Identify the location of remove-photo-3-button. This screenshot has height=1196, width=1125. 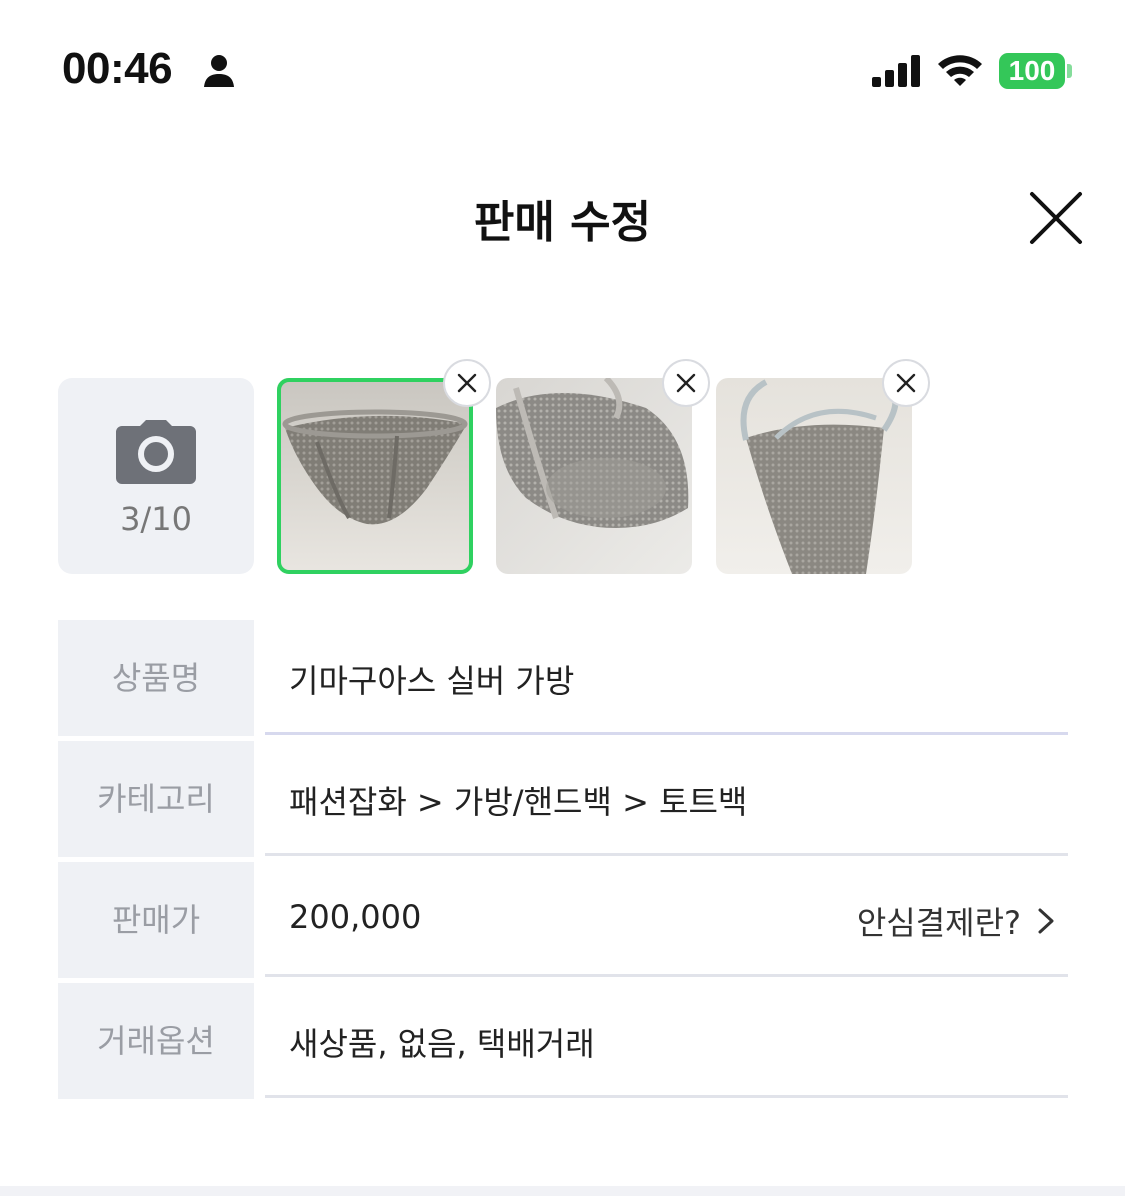
(906, 383).